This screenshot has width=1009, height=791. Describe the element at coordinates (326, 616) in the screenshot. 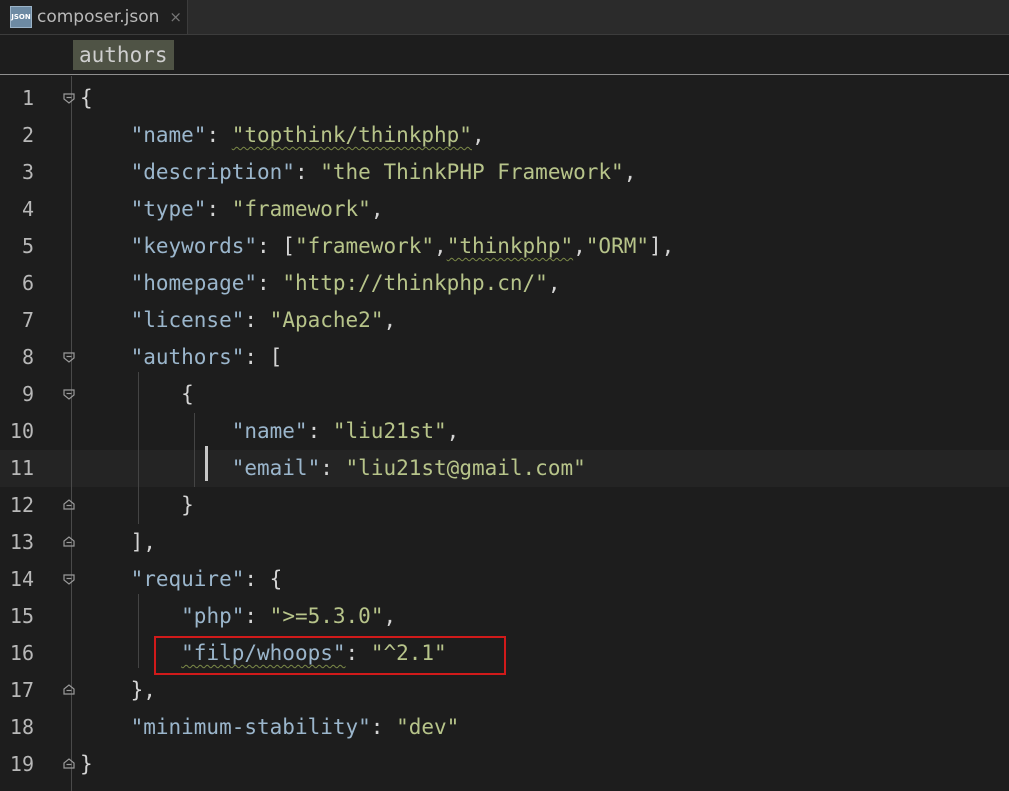

I see `json-value: ">=5.3.0"` at that location.